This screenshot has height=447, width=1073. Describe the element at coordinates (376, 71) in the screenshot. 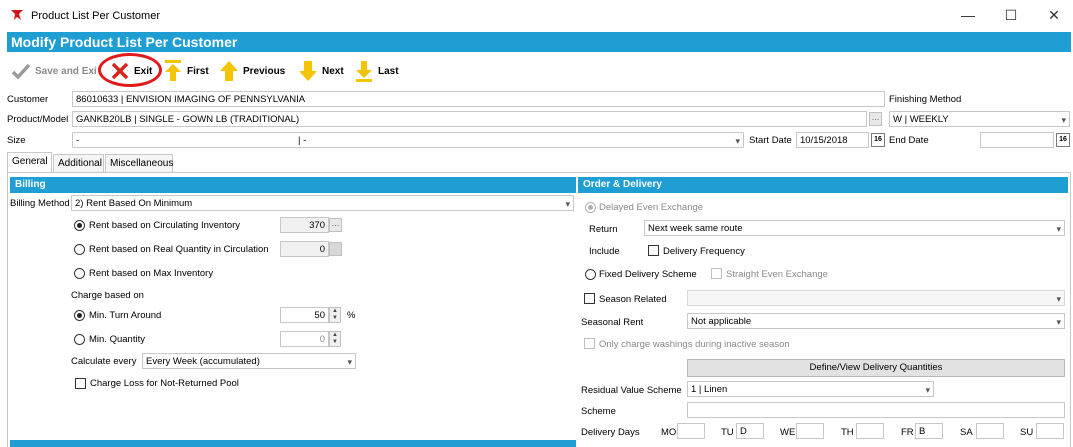

I see `last-button: Last` at that location.